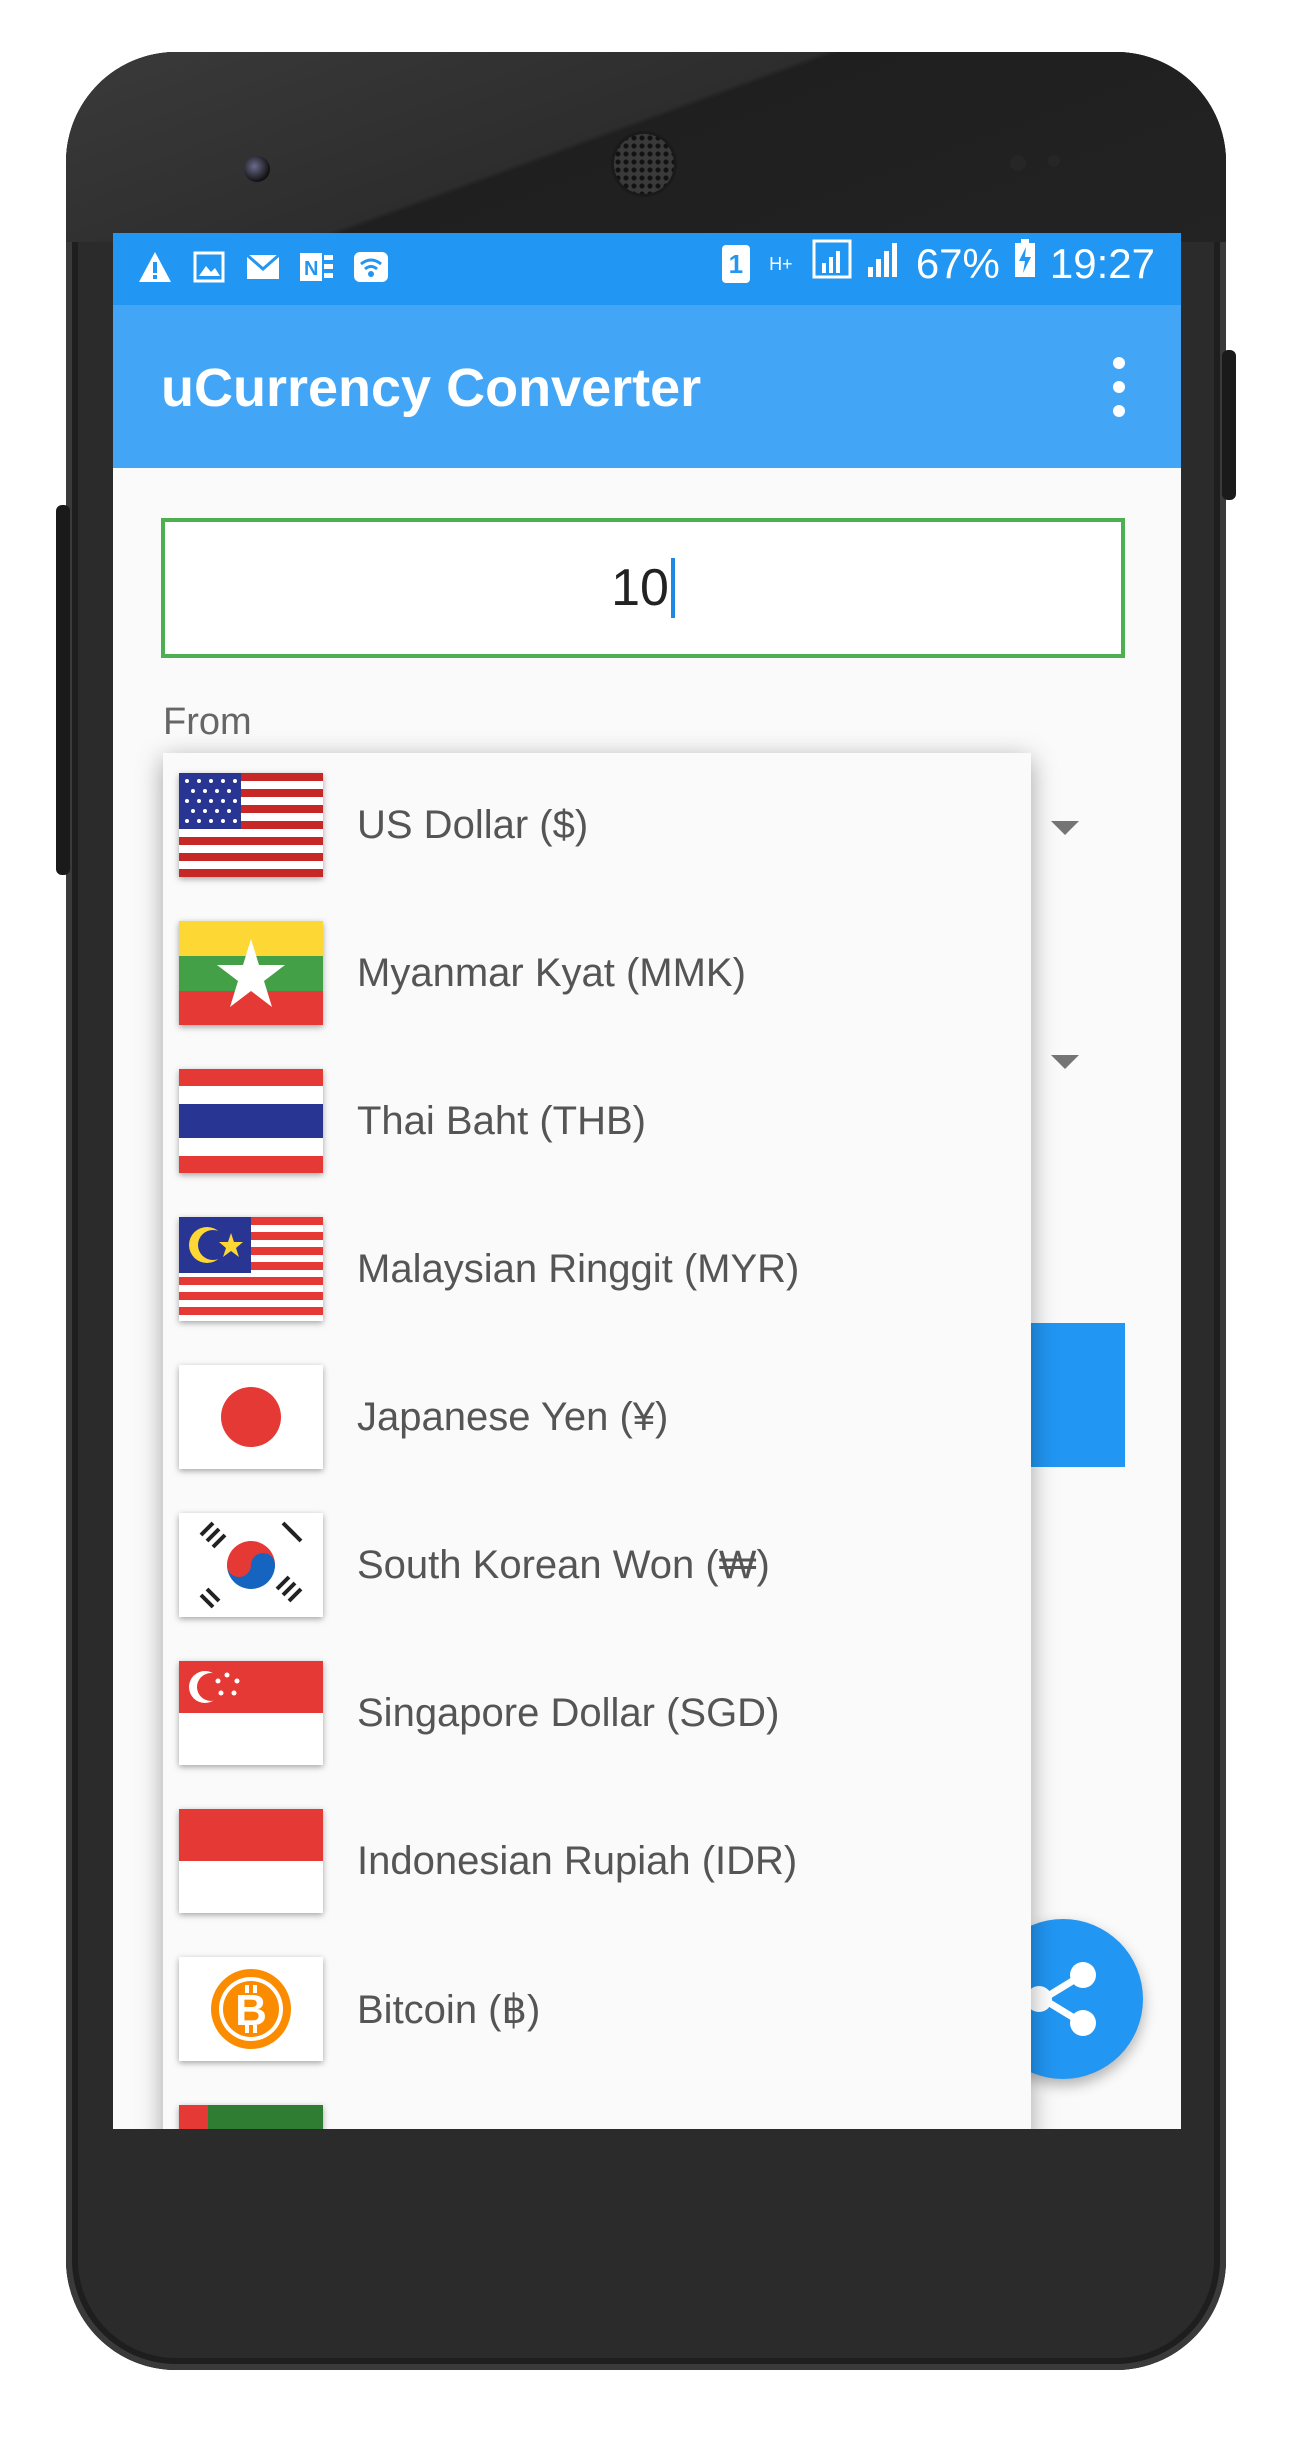  Describe the element at coordinates (209, 267) in the screenshot. I see `image-icon` at that location.